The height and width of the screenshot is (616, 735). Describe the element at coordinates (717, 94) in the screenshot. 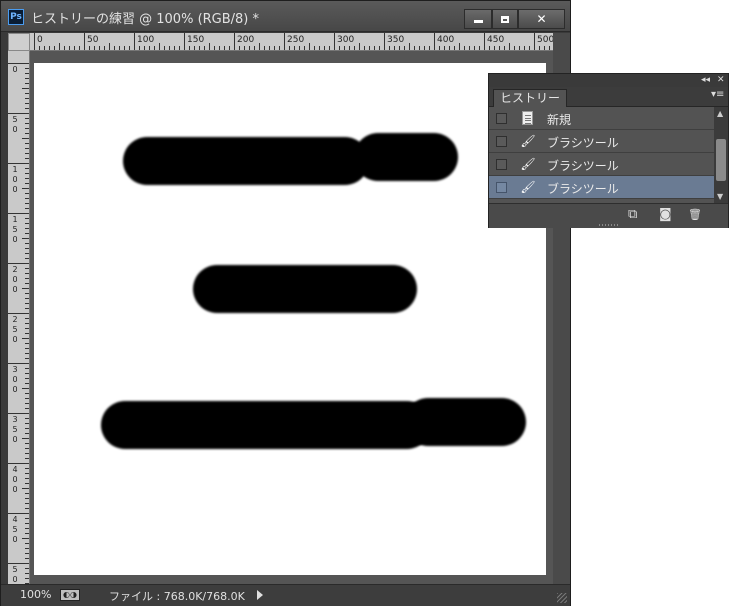

I see `panel-menu-icon: ▾≡` at that location.